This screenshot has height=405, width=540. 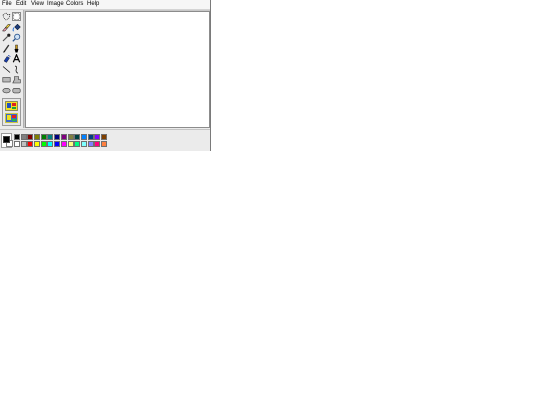 I want to click on eraser-icon, so click(x=6, y=27).